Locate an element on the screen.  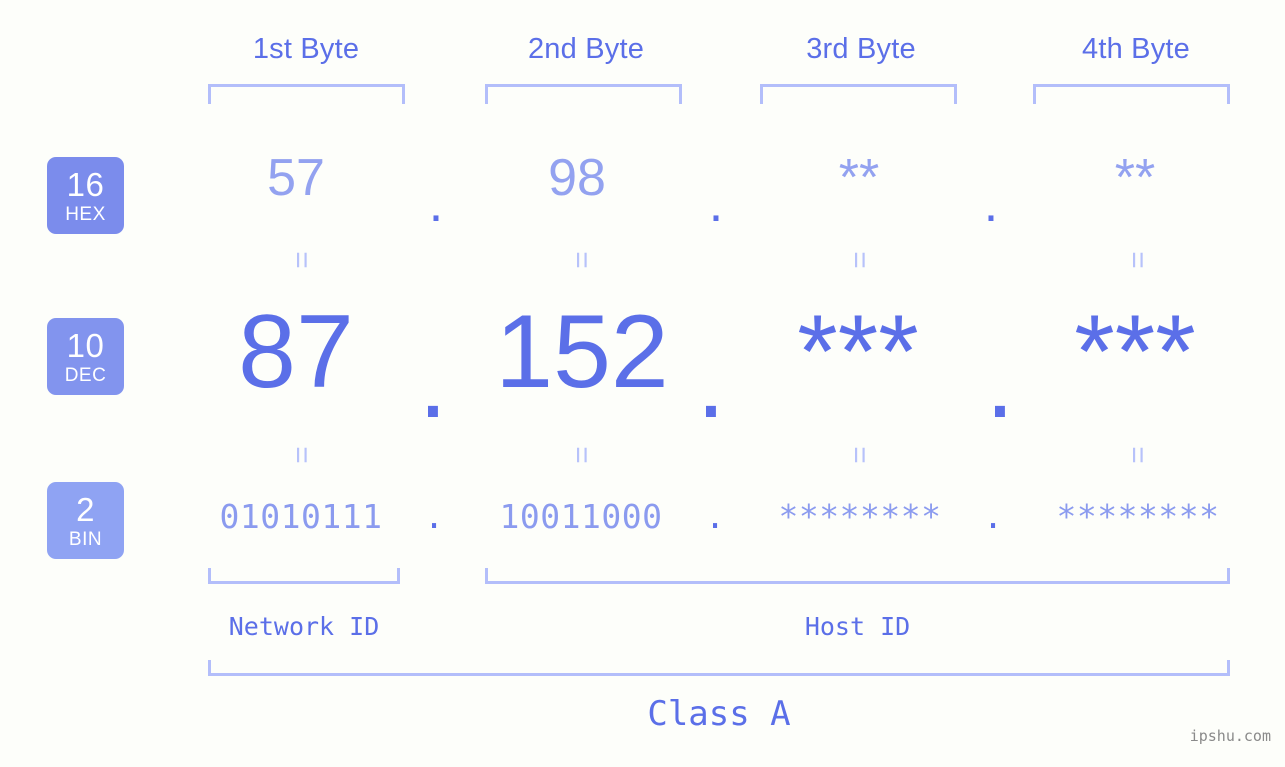
equals-mark-hex-dec-2: = is located at coordinates (581, 260).